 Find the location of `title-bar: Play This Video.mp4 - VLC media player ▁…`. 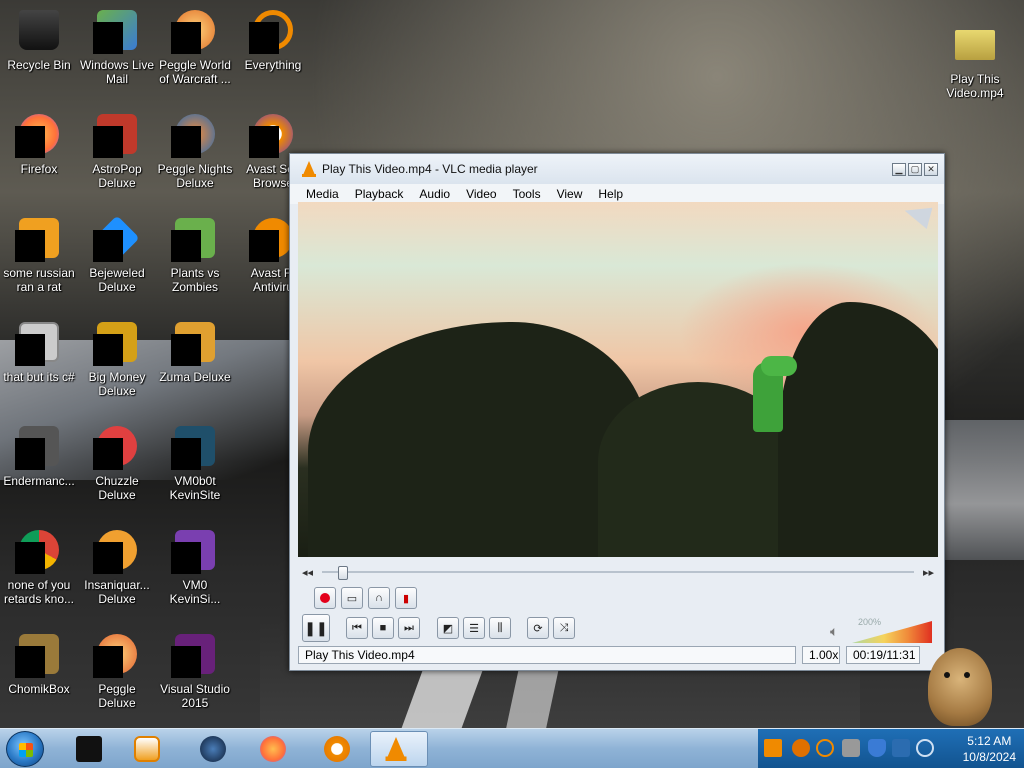

title-bar: Play This Video.mp4 - VLC media player ▁… is located at coordinates (617, 169).